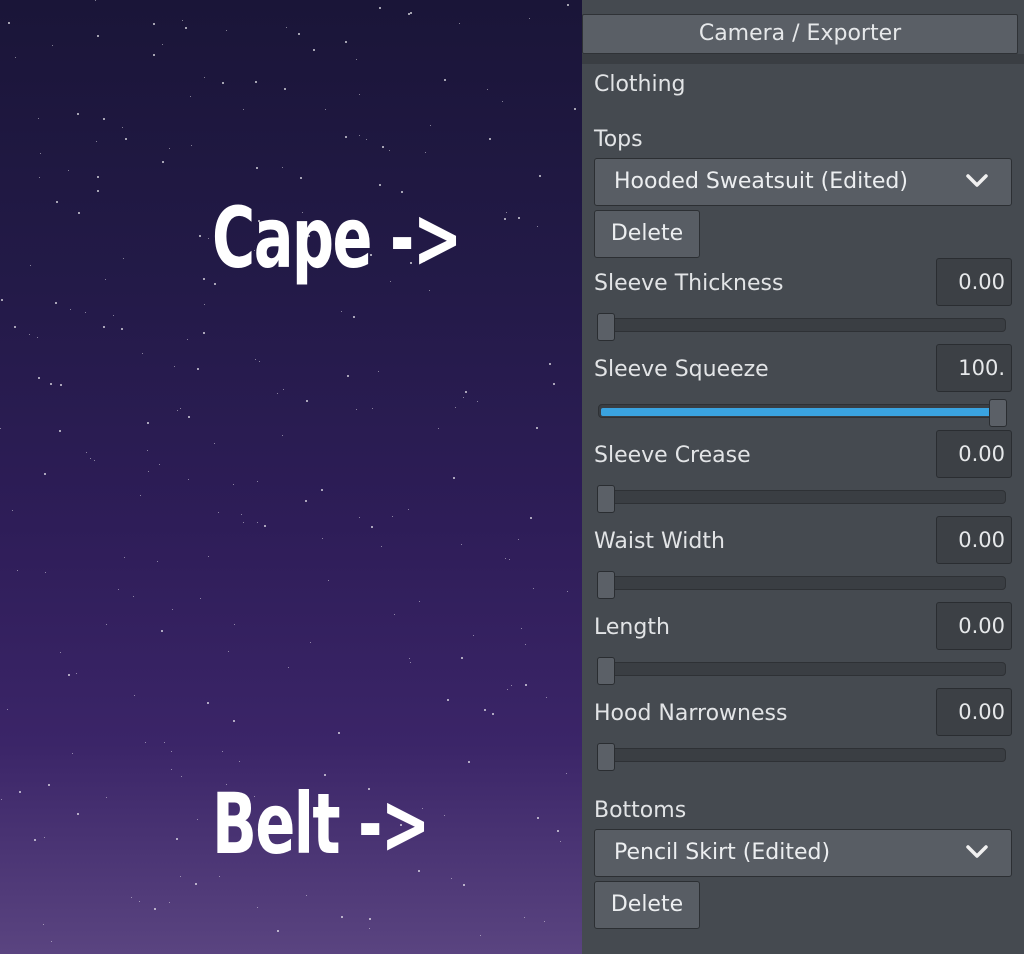 This screenshot has height=954, width=1024. I want to click on bottoms-dropdown: Pencil Skirt (Edited), so click(803, 853).